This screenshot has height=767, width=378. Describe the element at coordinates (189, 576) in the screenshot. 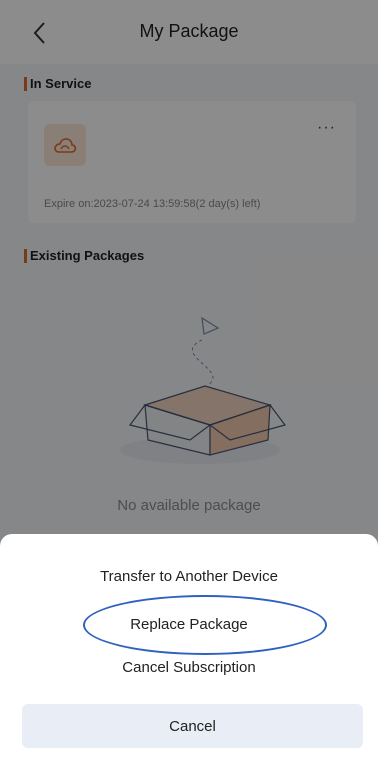

I see `transfer-device-option: Transfer to Another Device` at that location.